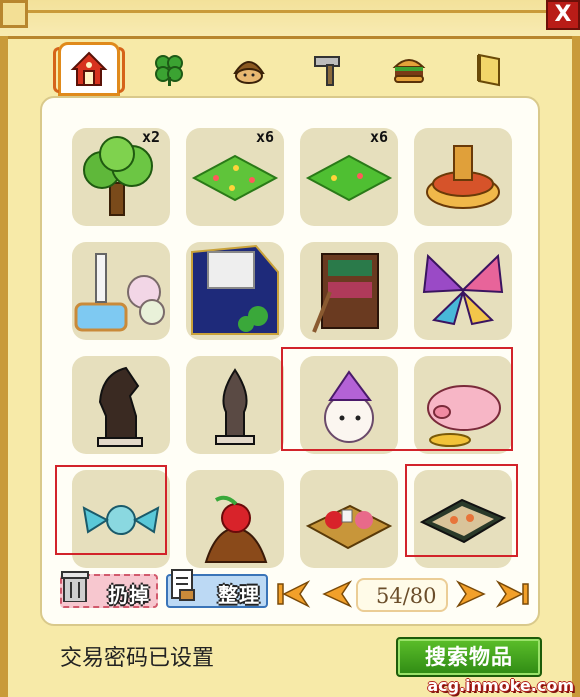 The width and height of the screenshot is (580, 697). Describe the element at coordinates (563, 15) in the screenshot. I see `close-button: X` at that location.